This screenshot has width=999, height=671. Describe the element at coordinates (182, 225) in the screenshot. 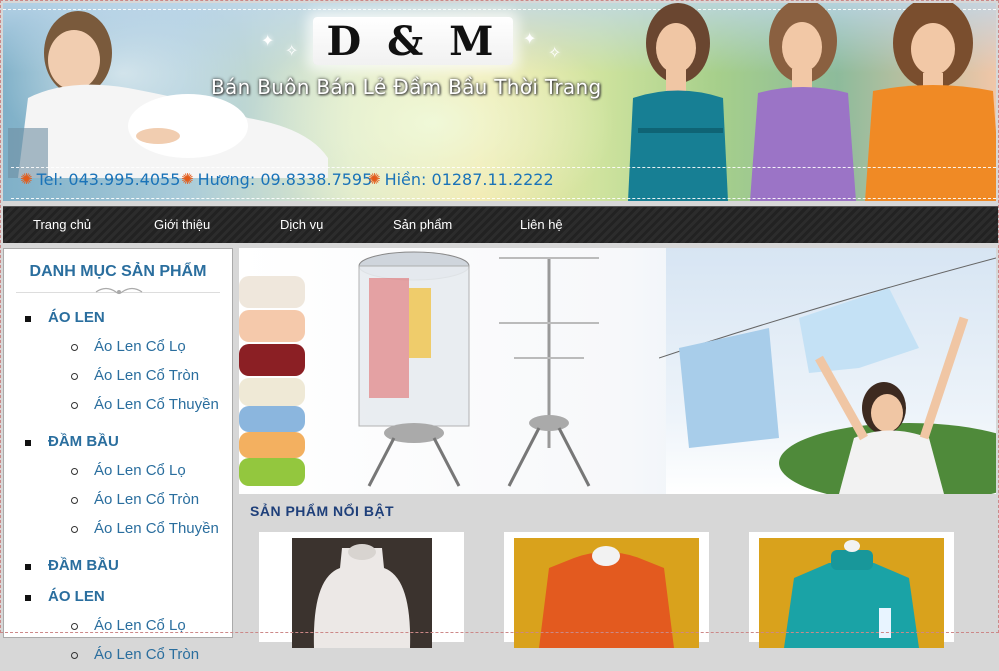

I see `nav-about: Giới thiệu` at that location.